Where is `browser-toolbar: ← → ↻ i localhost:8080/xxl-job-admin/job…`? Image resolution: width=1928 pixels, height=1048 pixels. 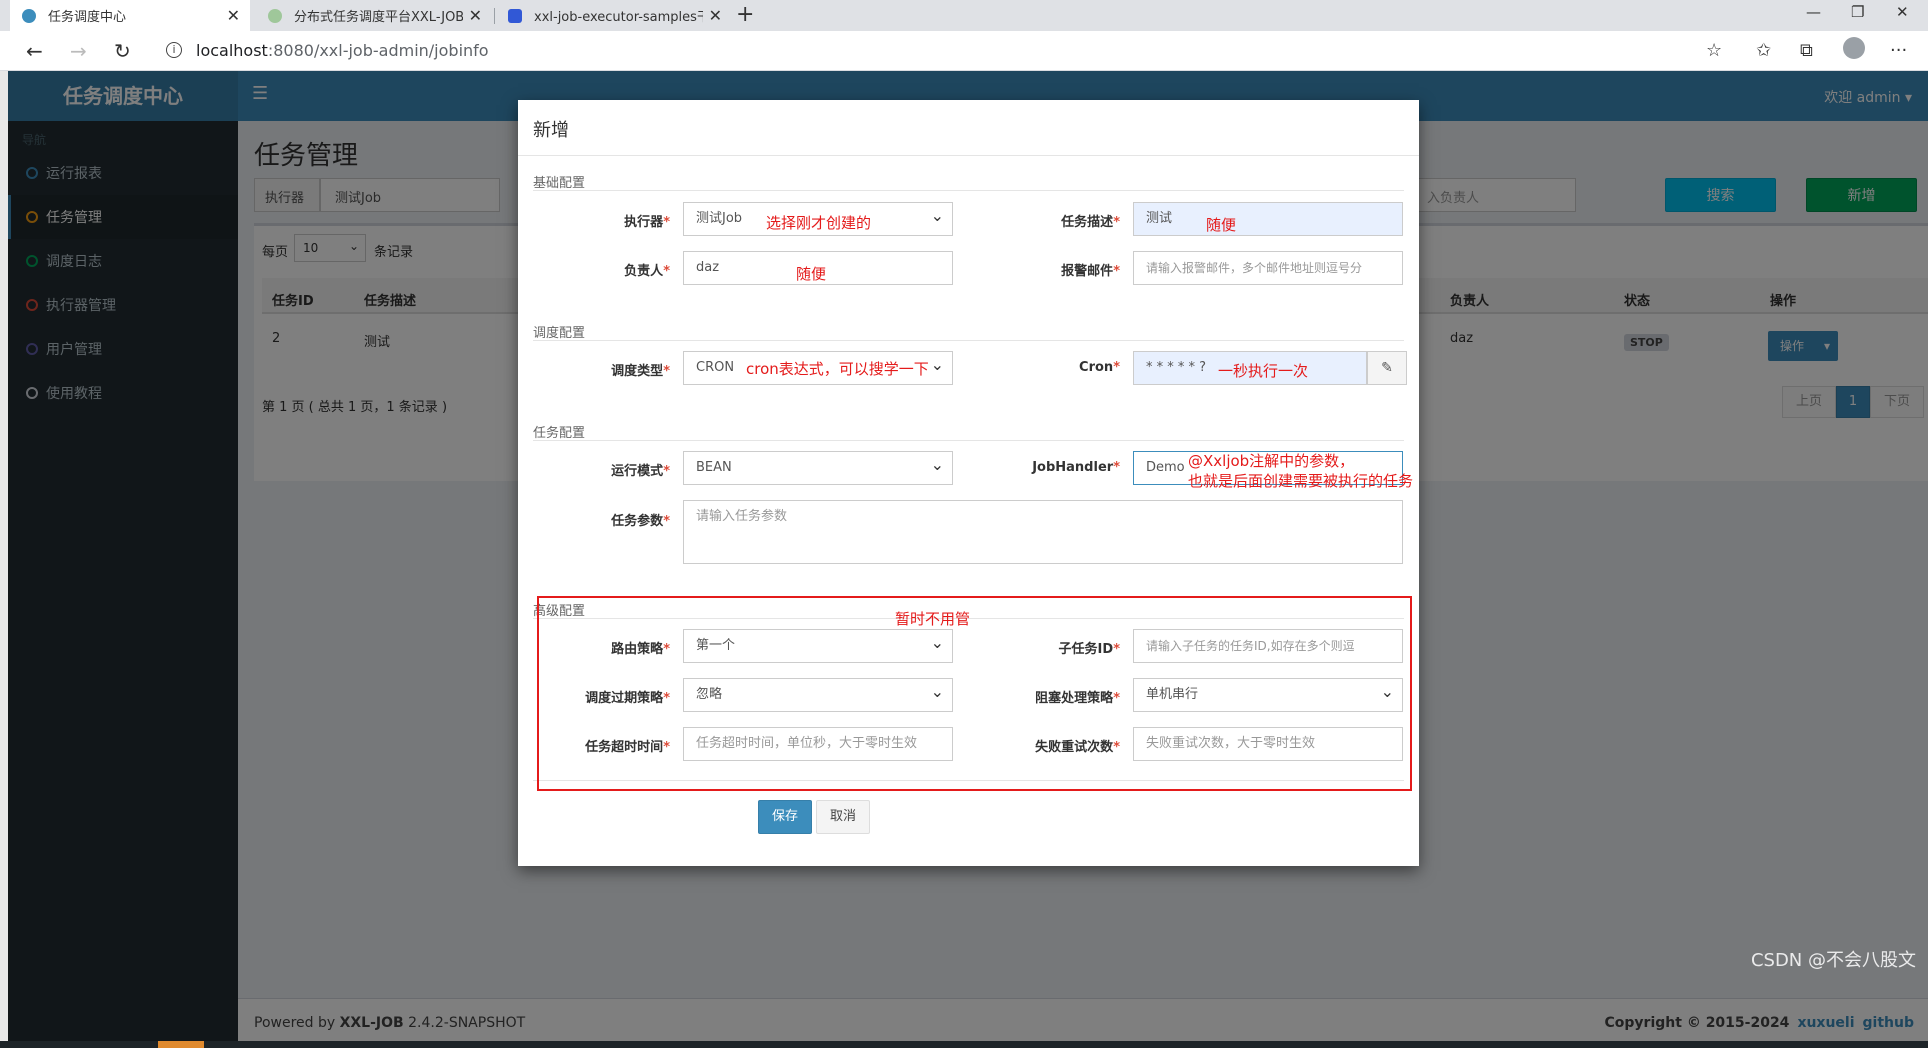
browser-toolbar: ← → ↻ i localhost:8080/xxl-job-admin/job… is located at coordinates (964, 51).